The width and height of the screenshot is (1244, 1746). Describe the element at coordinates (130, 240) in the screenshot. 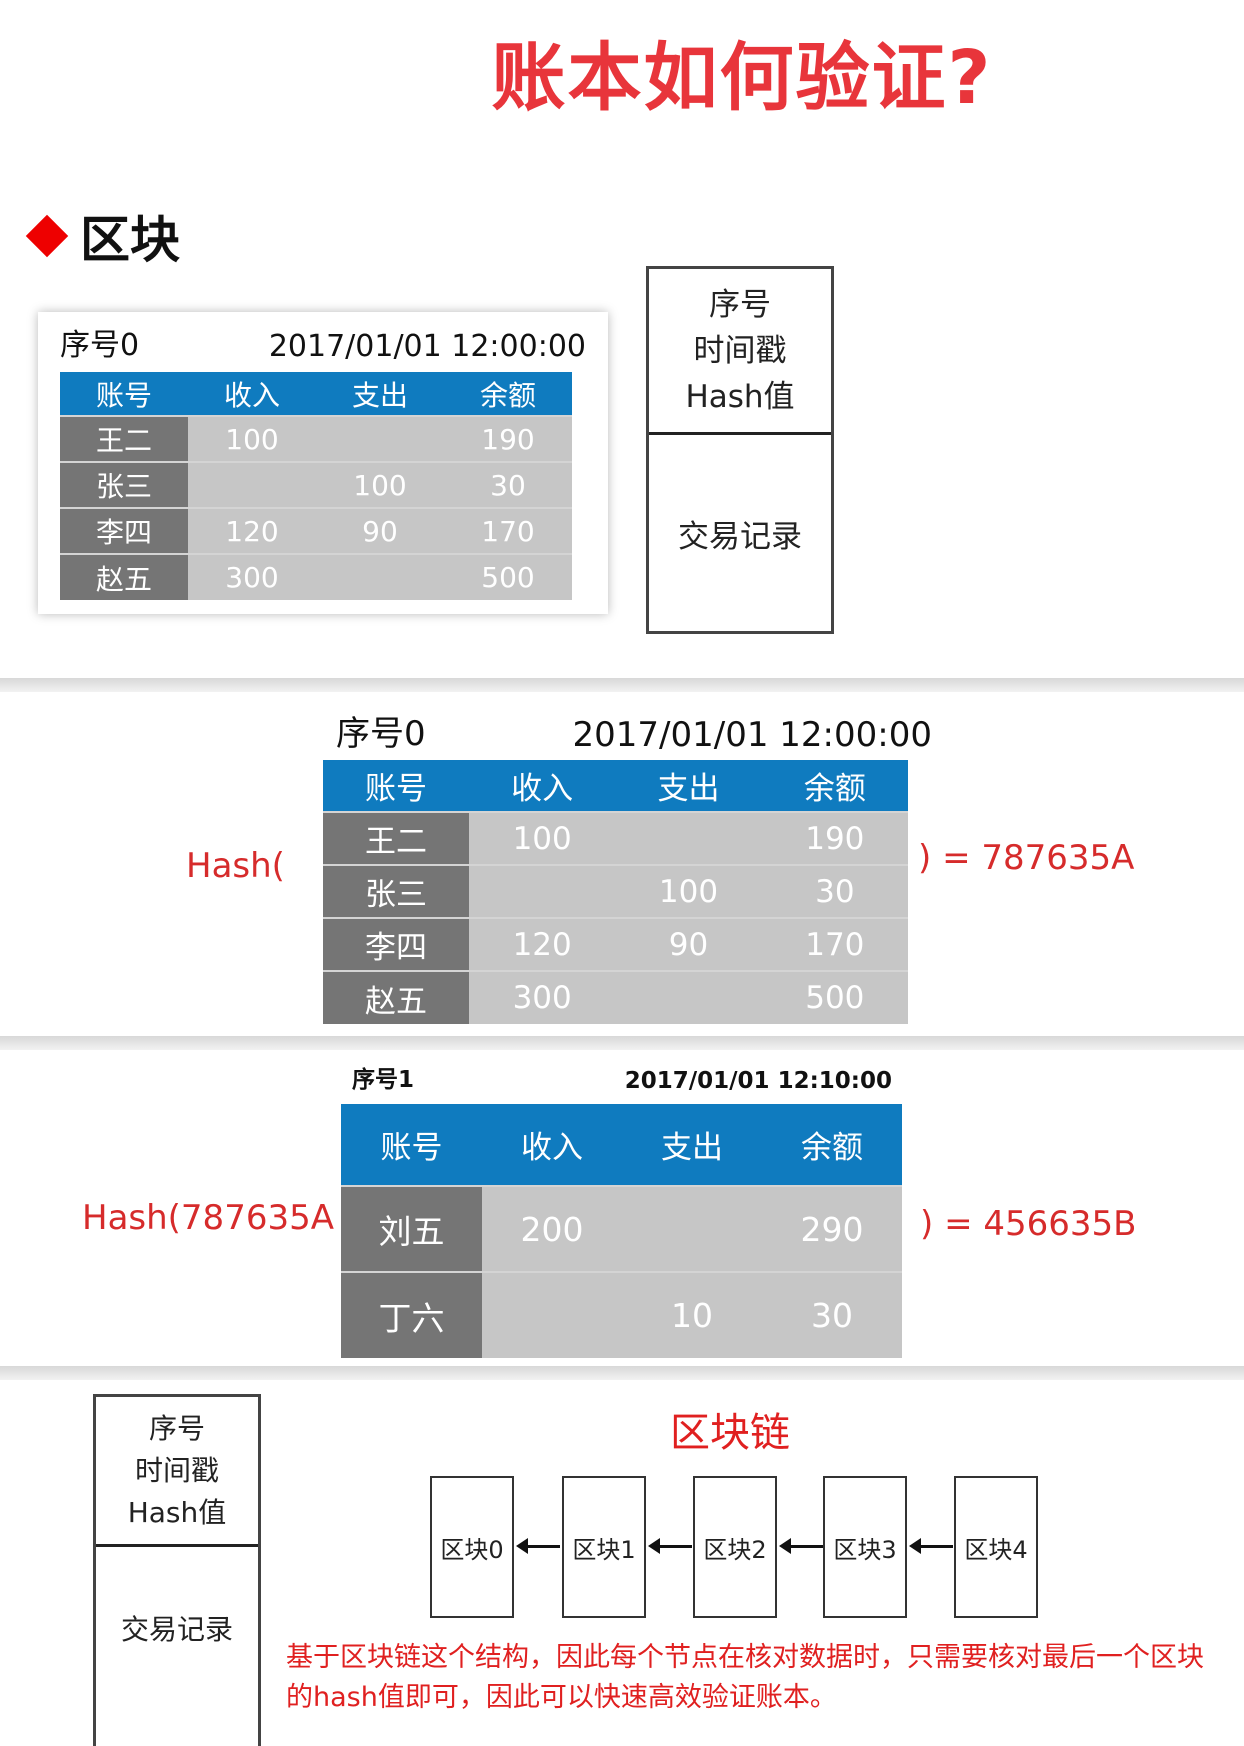

I see `section-label: 区块` at that location.